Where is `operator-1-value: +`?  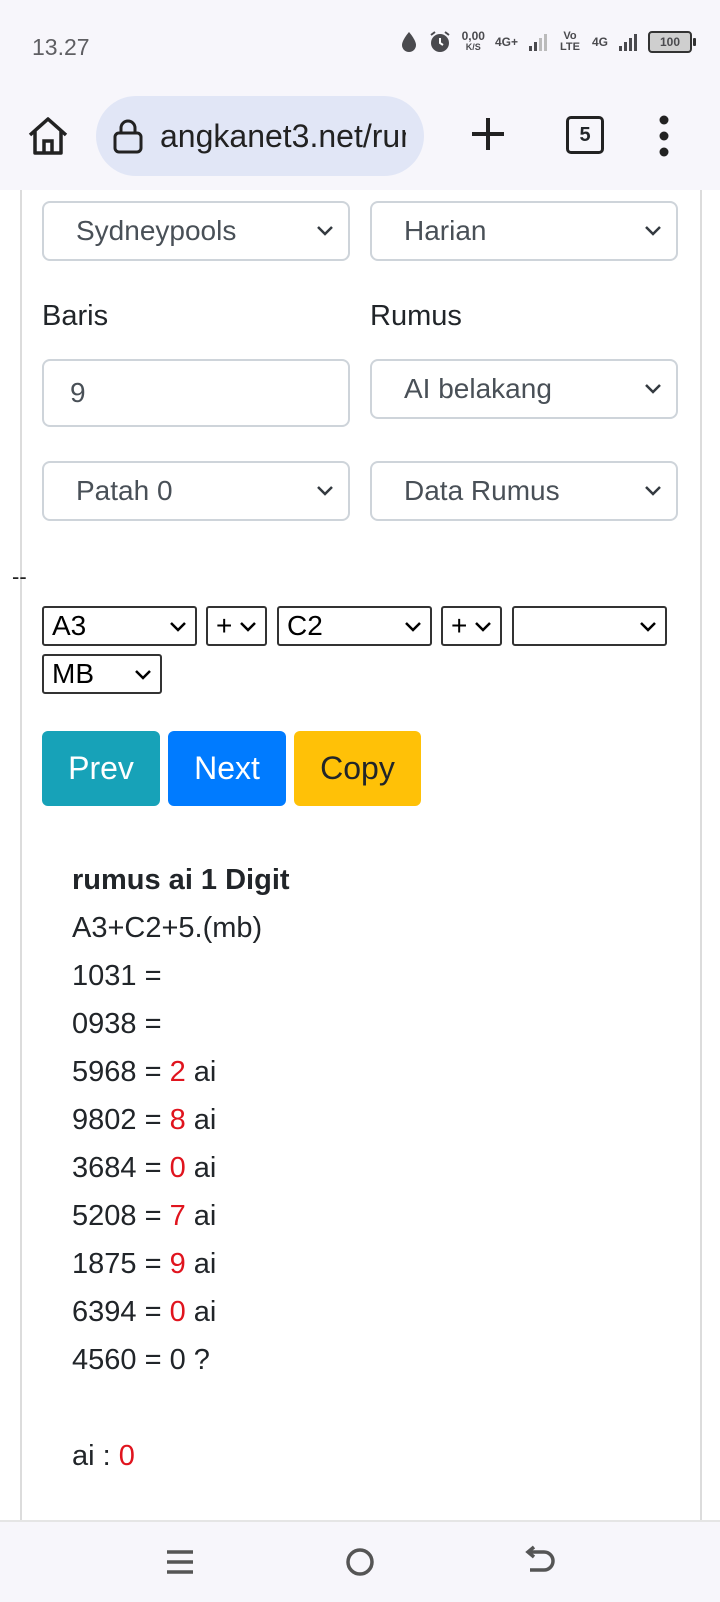 operator-1-value: + is located at coordinates (224, 625).